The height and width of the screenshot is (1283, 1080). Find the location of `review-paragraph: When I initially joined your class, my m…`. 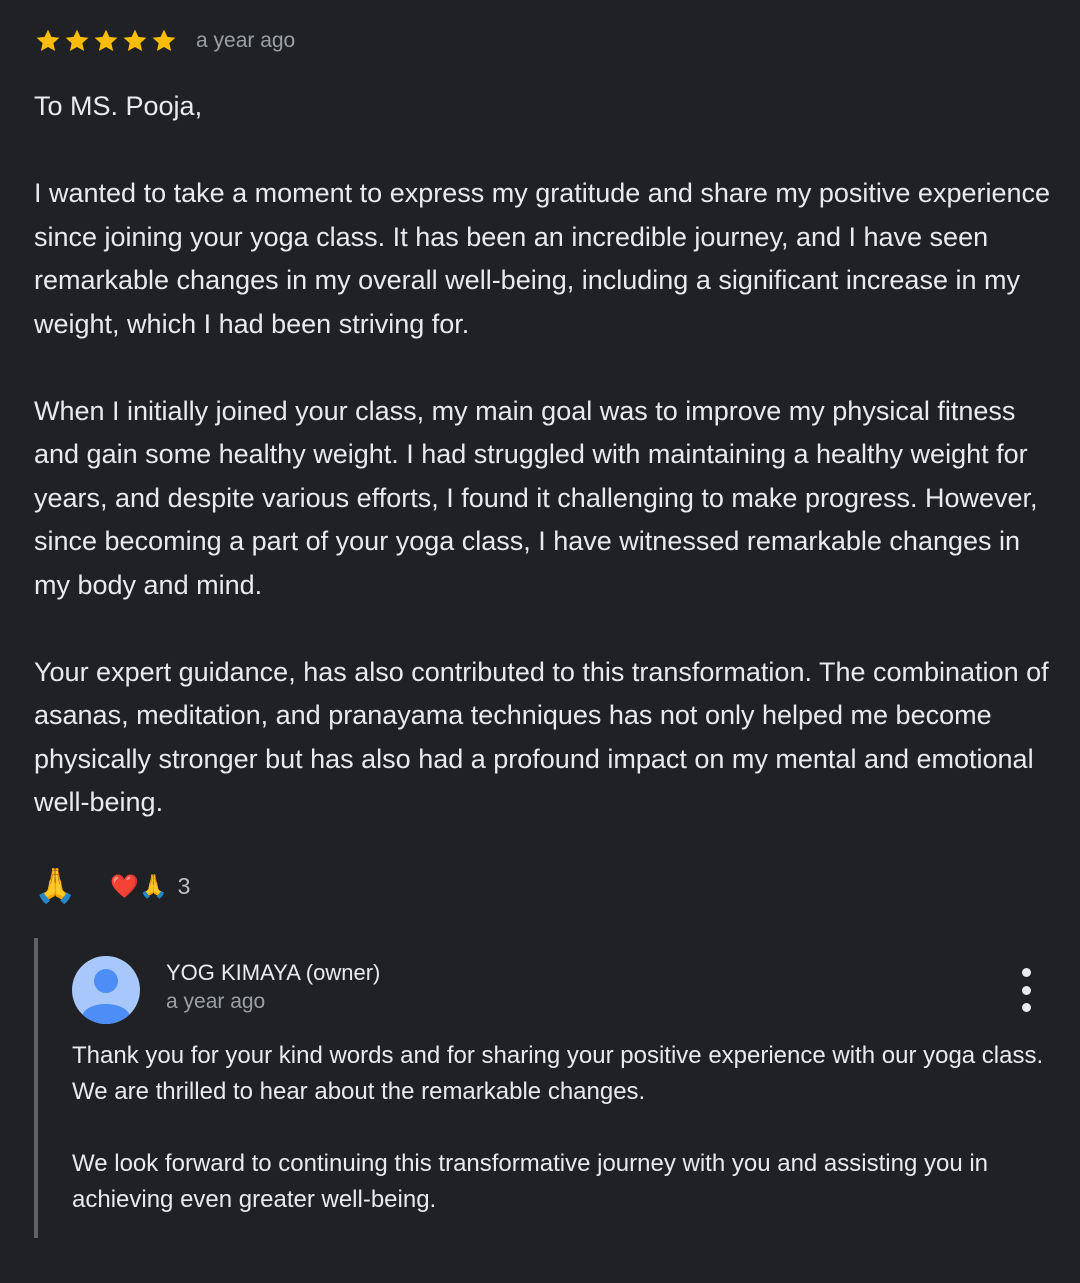

review-paragraph: When I initially joined your class, my m… is located at coordinates (536, 497).